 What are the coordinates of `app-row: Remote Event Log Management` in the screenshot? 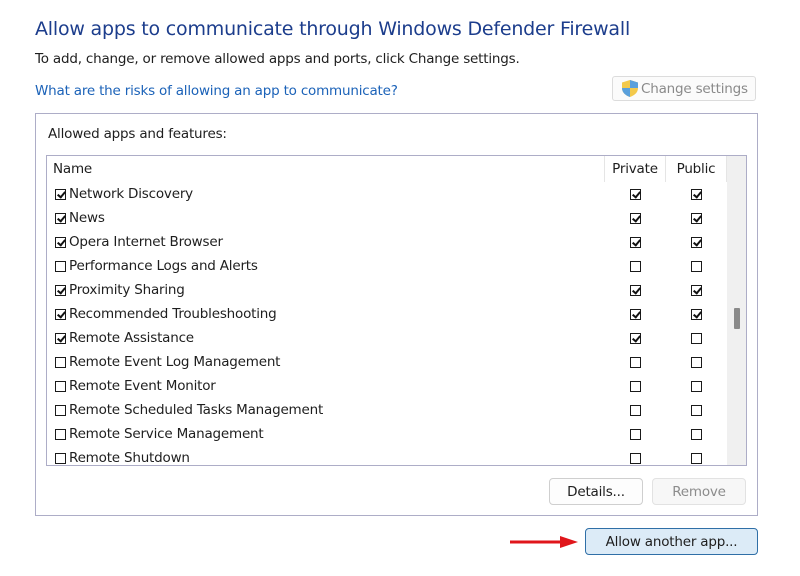 It's located at (387, 362).